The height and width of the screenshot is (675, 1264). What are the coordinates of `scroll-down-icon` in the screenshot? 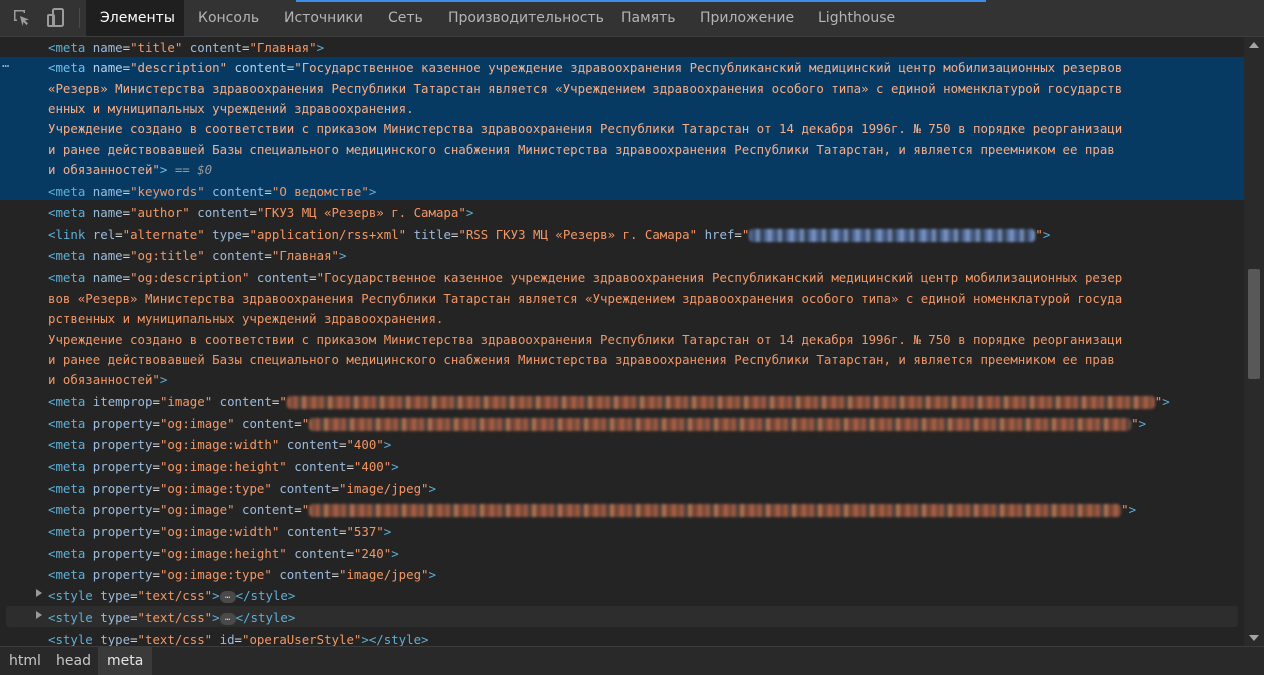 It's located at (1254, 638).